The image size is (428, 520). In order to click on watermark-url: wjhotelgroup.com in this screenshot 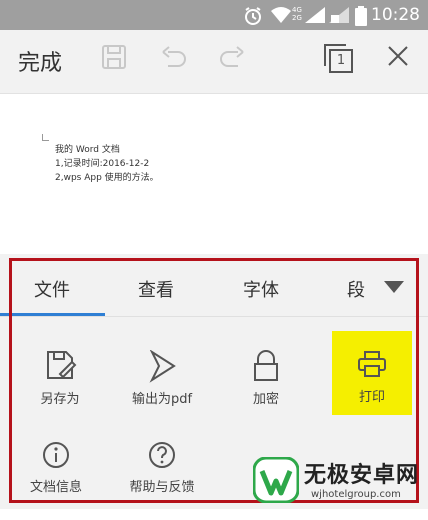, I will do `click(356, 494)`.